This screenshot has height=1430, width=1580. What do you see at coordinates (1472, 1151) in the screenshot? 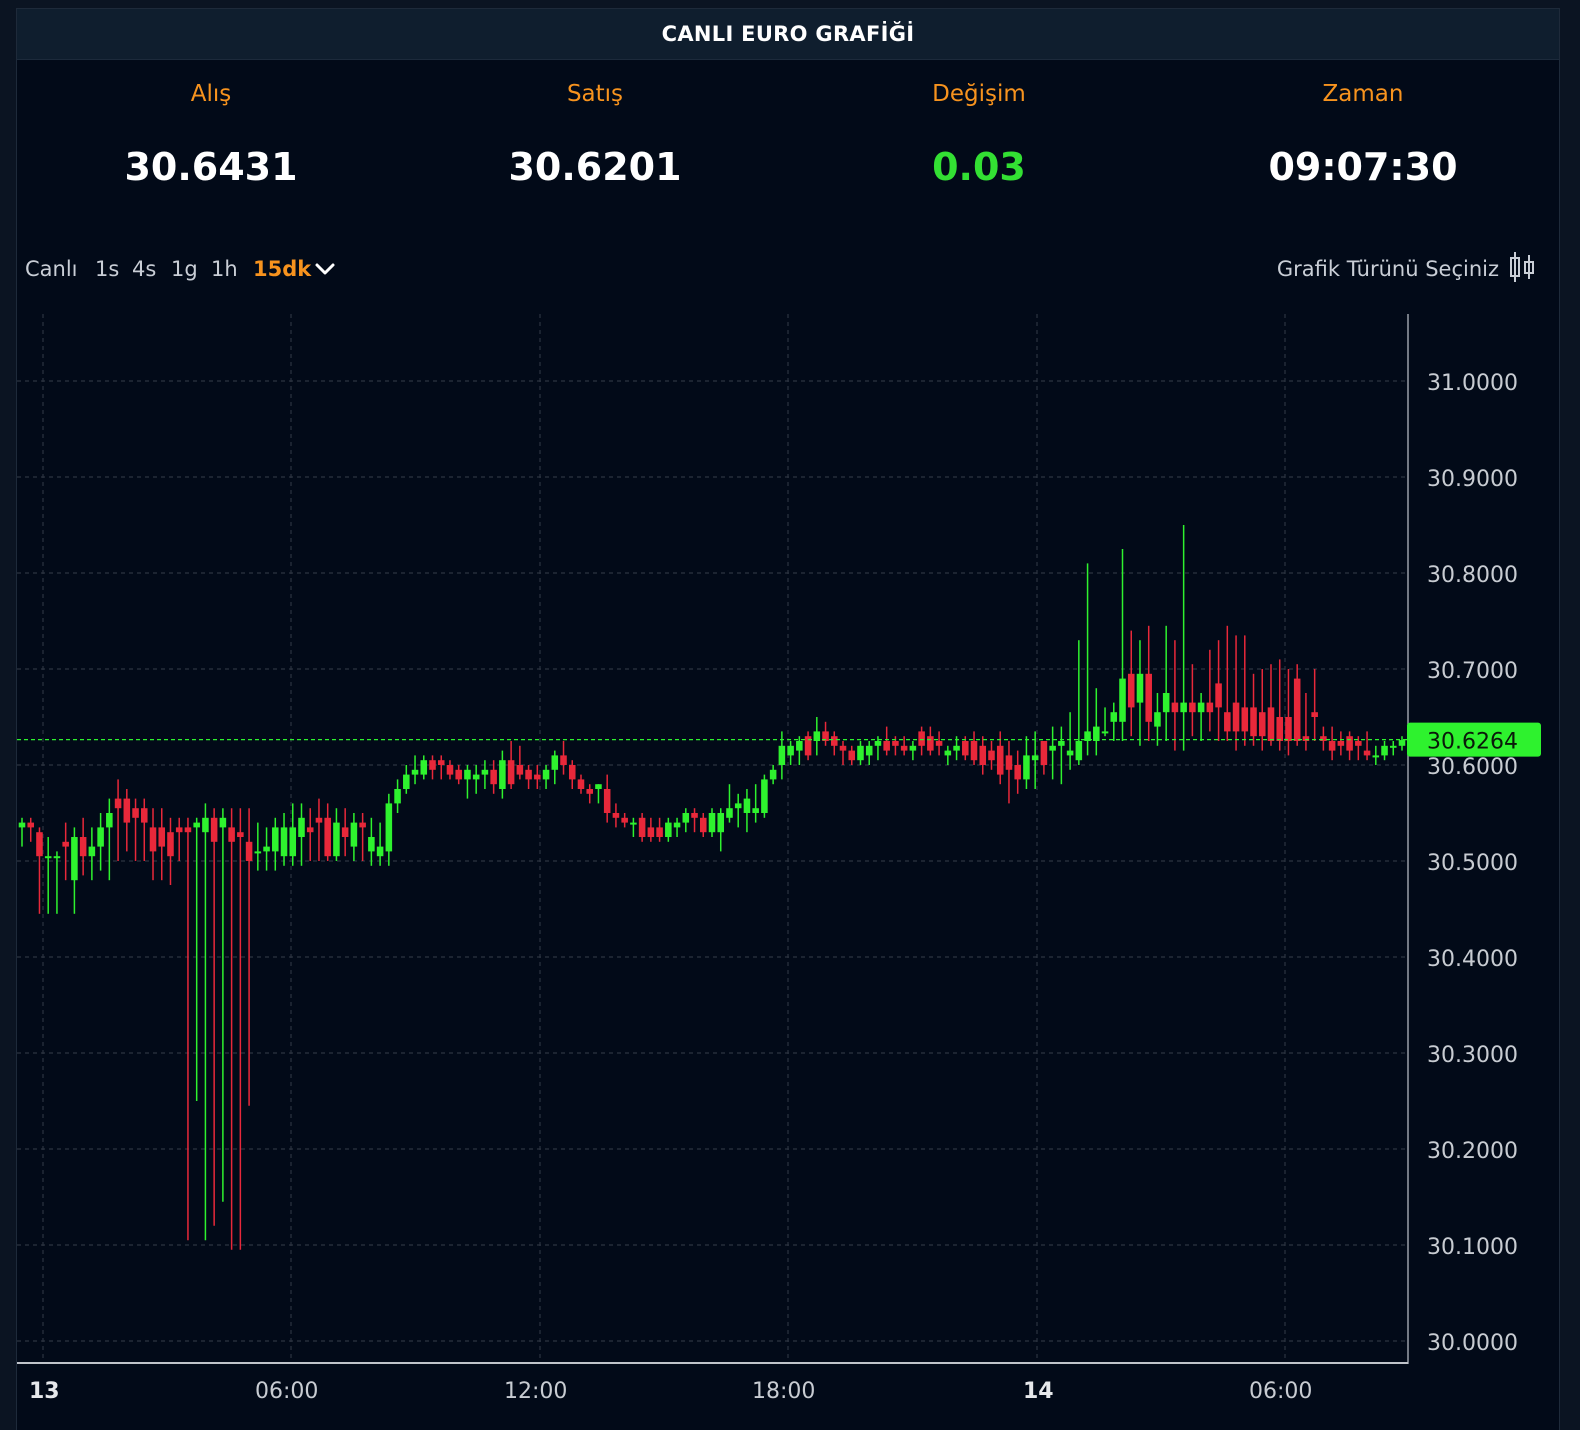
I see `y-tick-label: 30.2000` at bounding box center [1472, 1151].